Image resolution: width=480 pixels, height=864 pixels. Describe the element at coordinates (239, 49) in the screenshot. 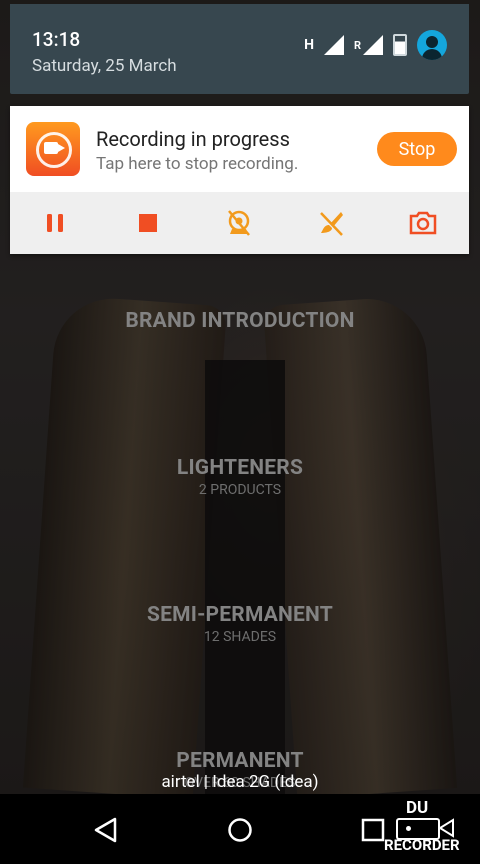

I see `notification-shade-header: 13:18 Saturday, 25 March H R` at that location.